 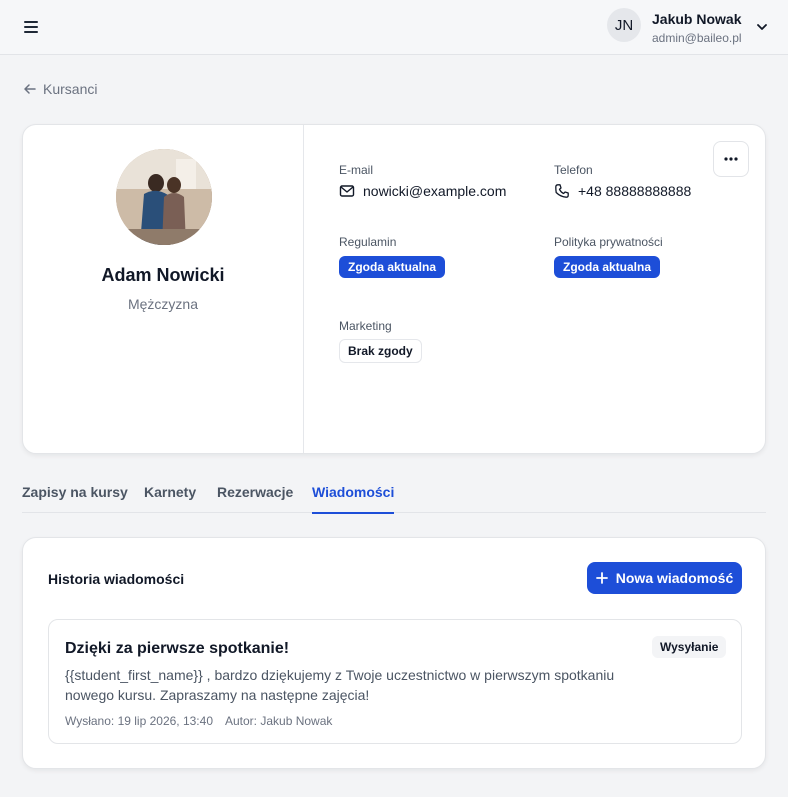 I want to click on menu-icon, so click(x=31, y=27).